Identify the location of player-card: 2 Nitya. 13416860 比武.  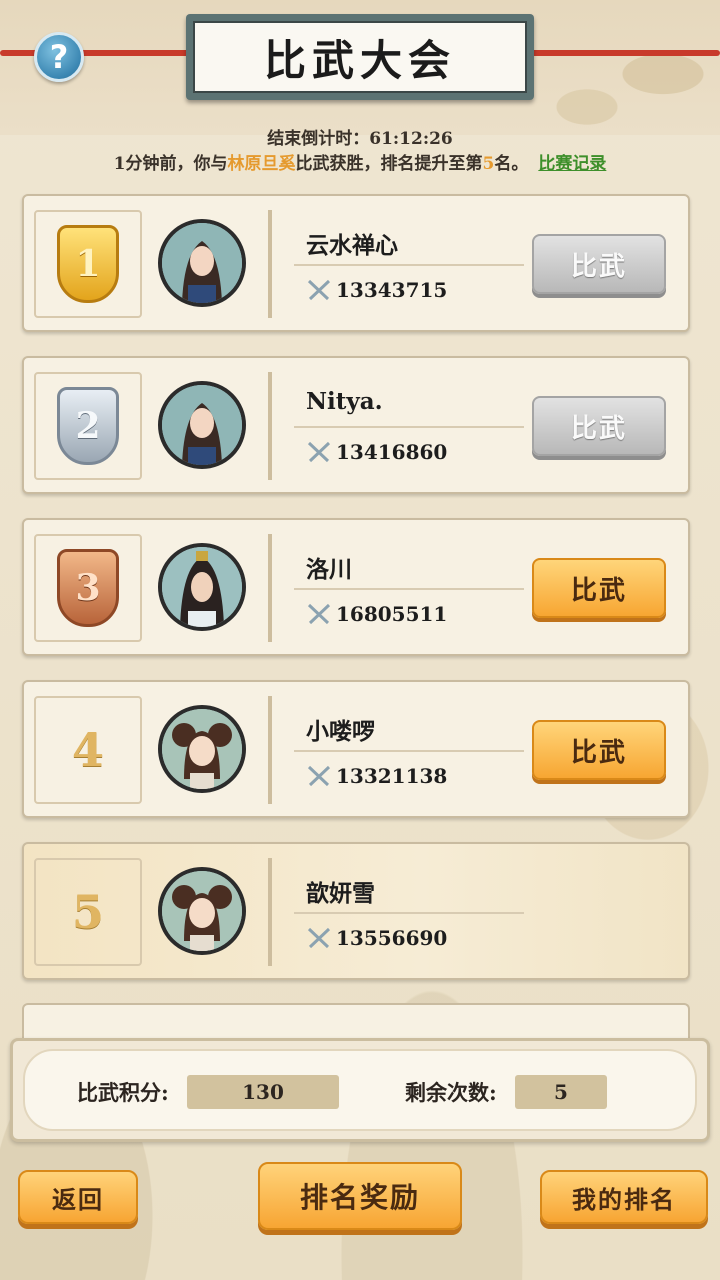
(356, 425).